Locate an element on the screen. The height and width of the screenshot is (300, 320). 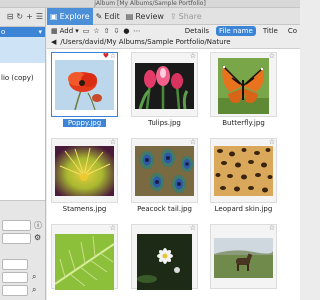
add-image-icon: ▦ is located at coordinates (54, 30).